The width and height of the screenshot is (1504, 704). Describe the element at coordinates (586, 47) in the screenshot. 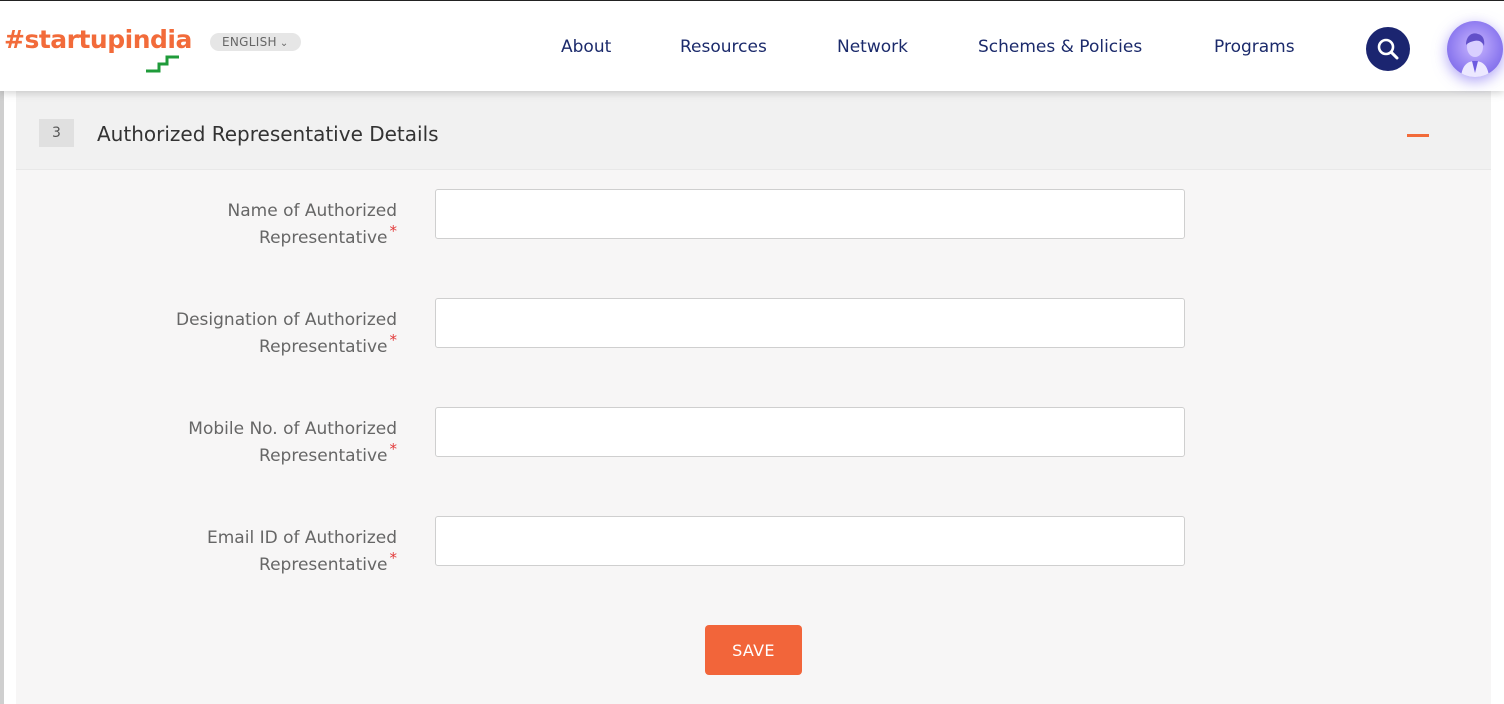

I see `nav-about: About` at that location.